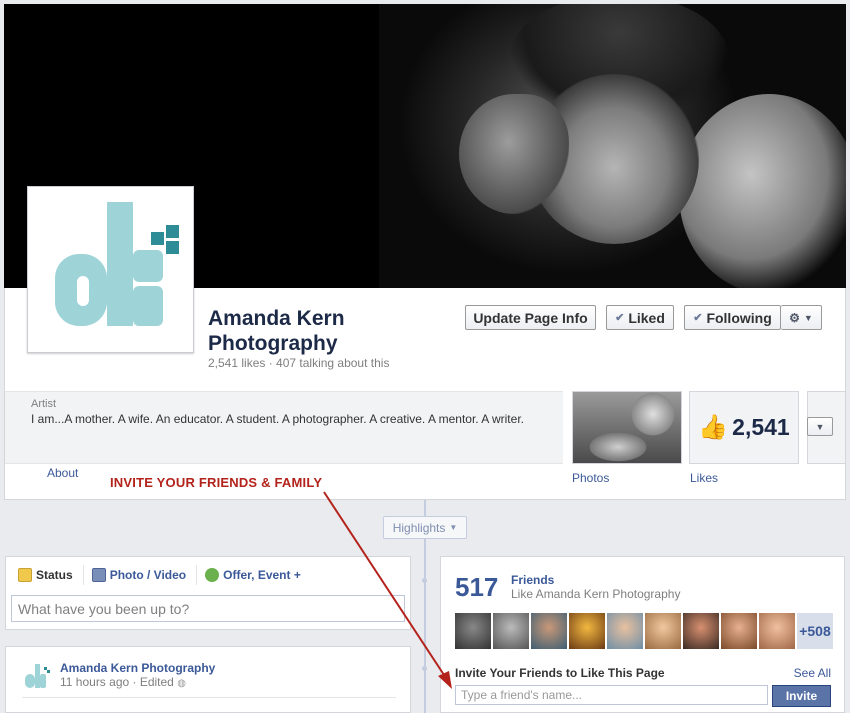 The width and height of the screenshot is (850, 713). Describe the element at coordinates (713, 427) in the screenshot. I see `thumbs-up-icon: 👍` at that location.